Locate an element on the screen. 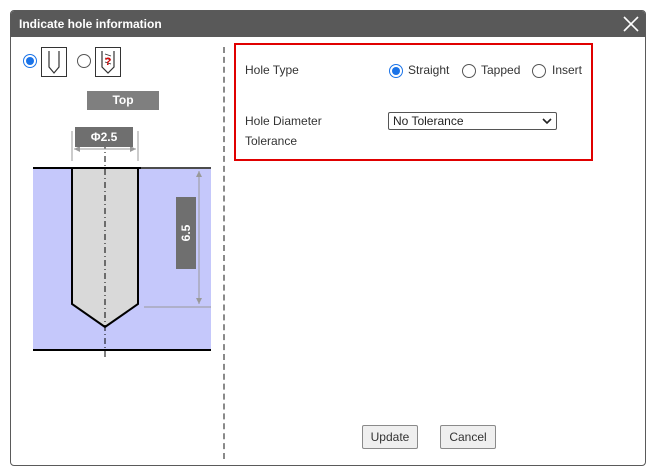 This screenshot has width=656, height=476. hole-type-radio-insert is located at coordinates (539, 71).